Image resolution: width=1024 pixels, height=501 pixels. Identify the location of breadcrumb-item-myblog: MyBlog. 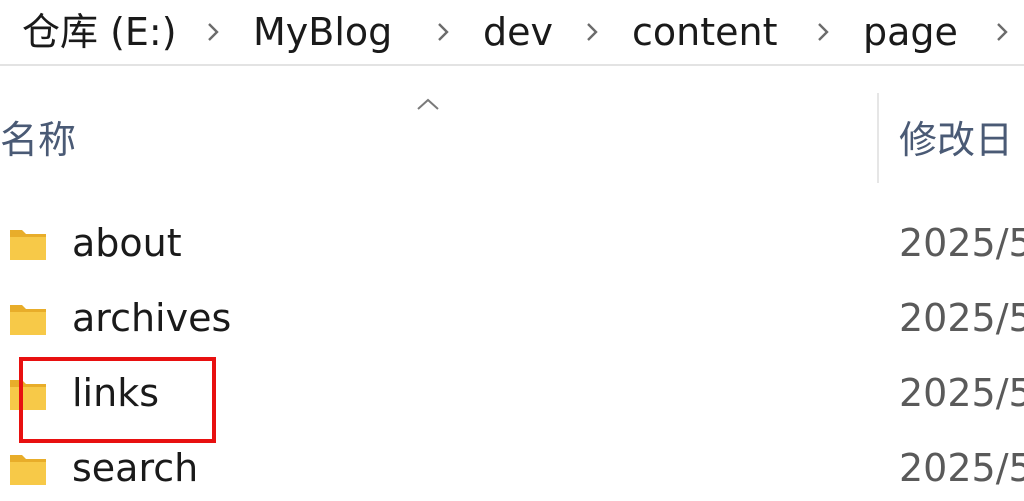
(322, 32).